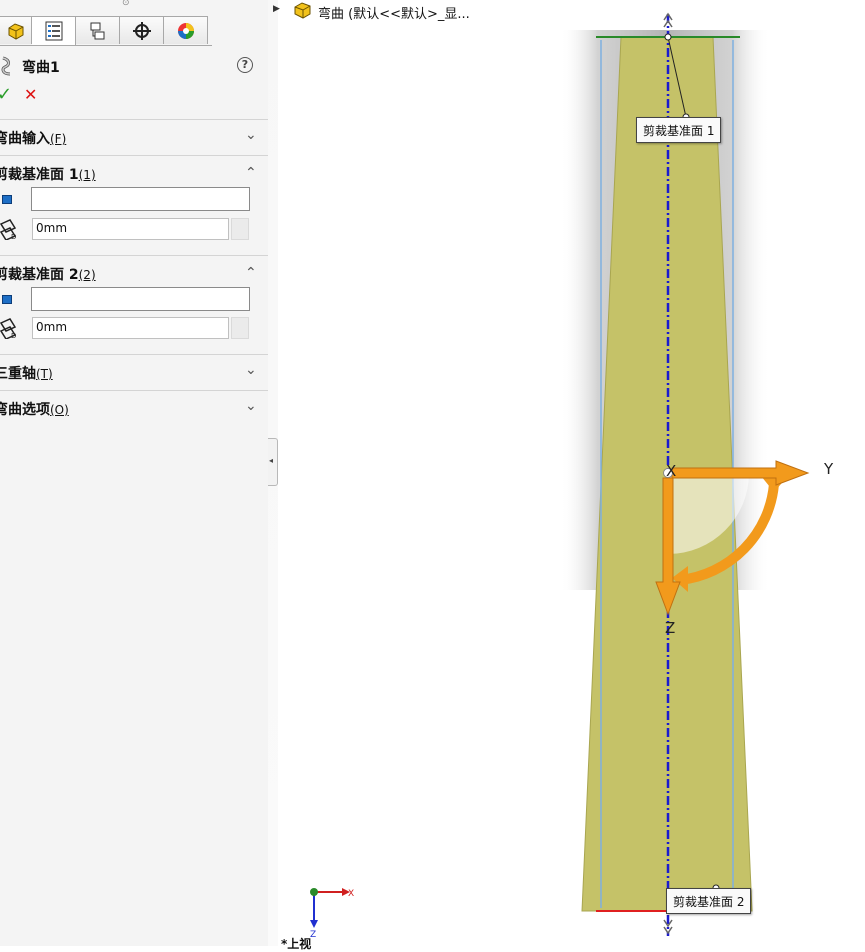 This screenshot has width=865, height=952. What do you see at coordinates (272, 461) in the screenshot?
I see `collapse-arrow-icon: ◂` at bounding box center [272, 461].